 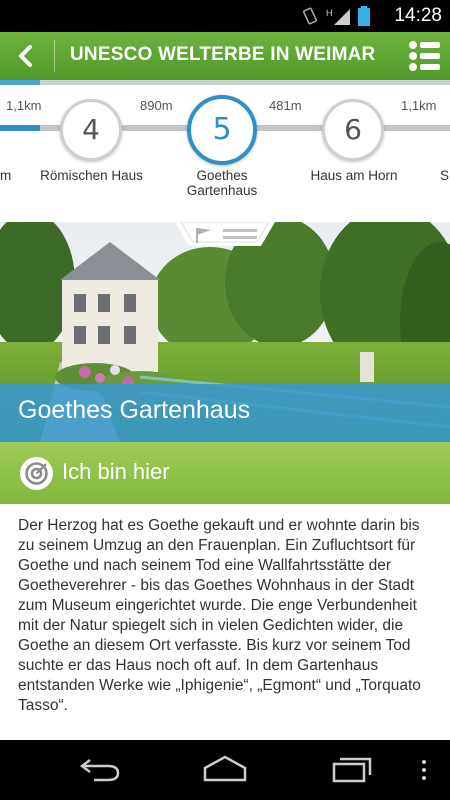 I want to click on back-button, so click(x=27, y=56).